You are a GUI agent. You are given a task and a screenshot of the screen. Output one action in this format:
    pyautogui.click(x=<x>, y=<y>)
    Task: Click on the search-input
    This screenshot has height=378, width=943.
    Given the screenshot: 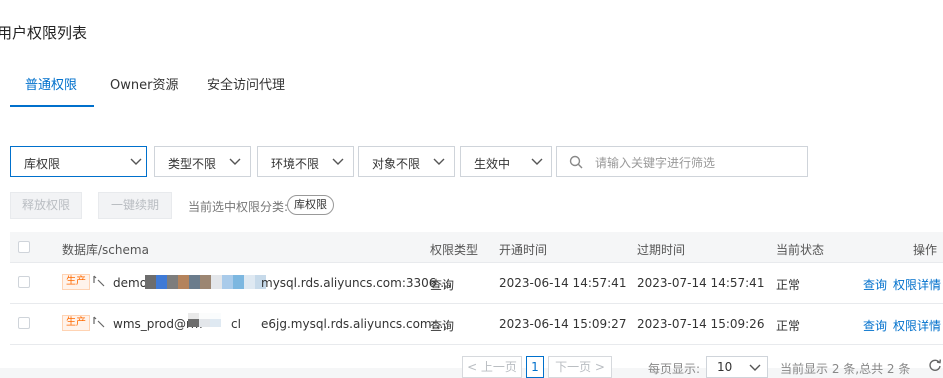 What is the action you would take?
    pyautogui.click(x=698, y=163)
    